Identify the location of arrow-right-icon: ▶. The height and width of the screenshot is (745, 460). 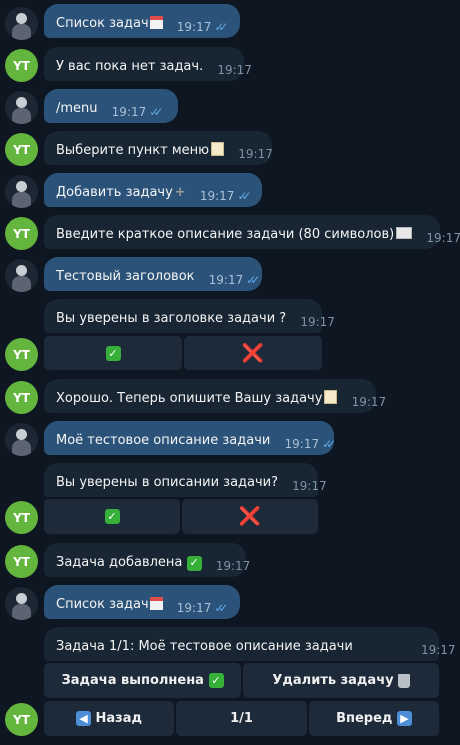
(404, 718).